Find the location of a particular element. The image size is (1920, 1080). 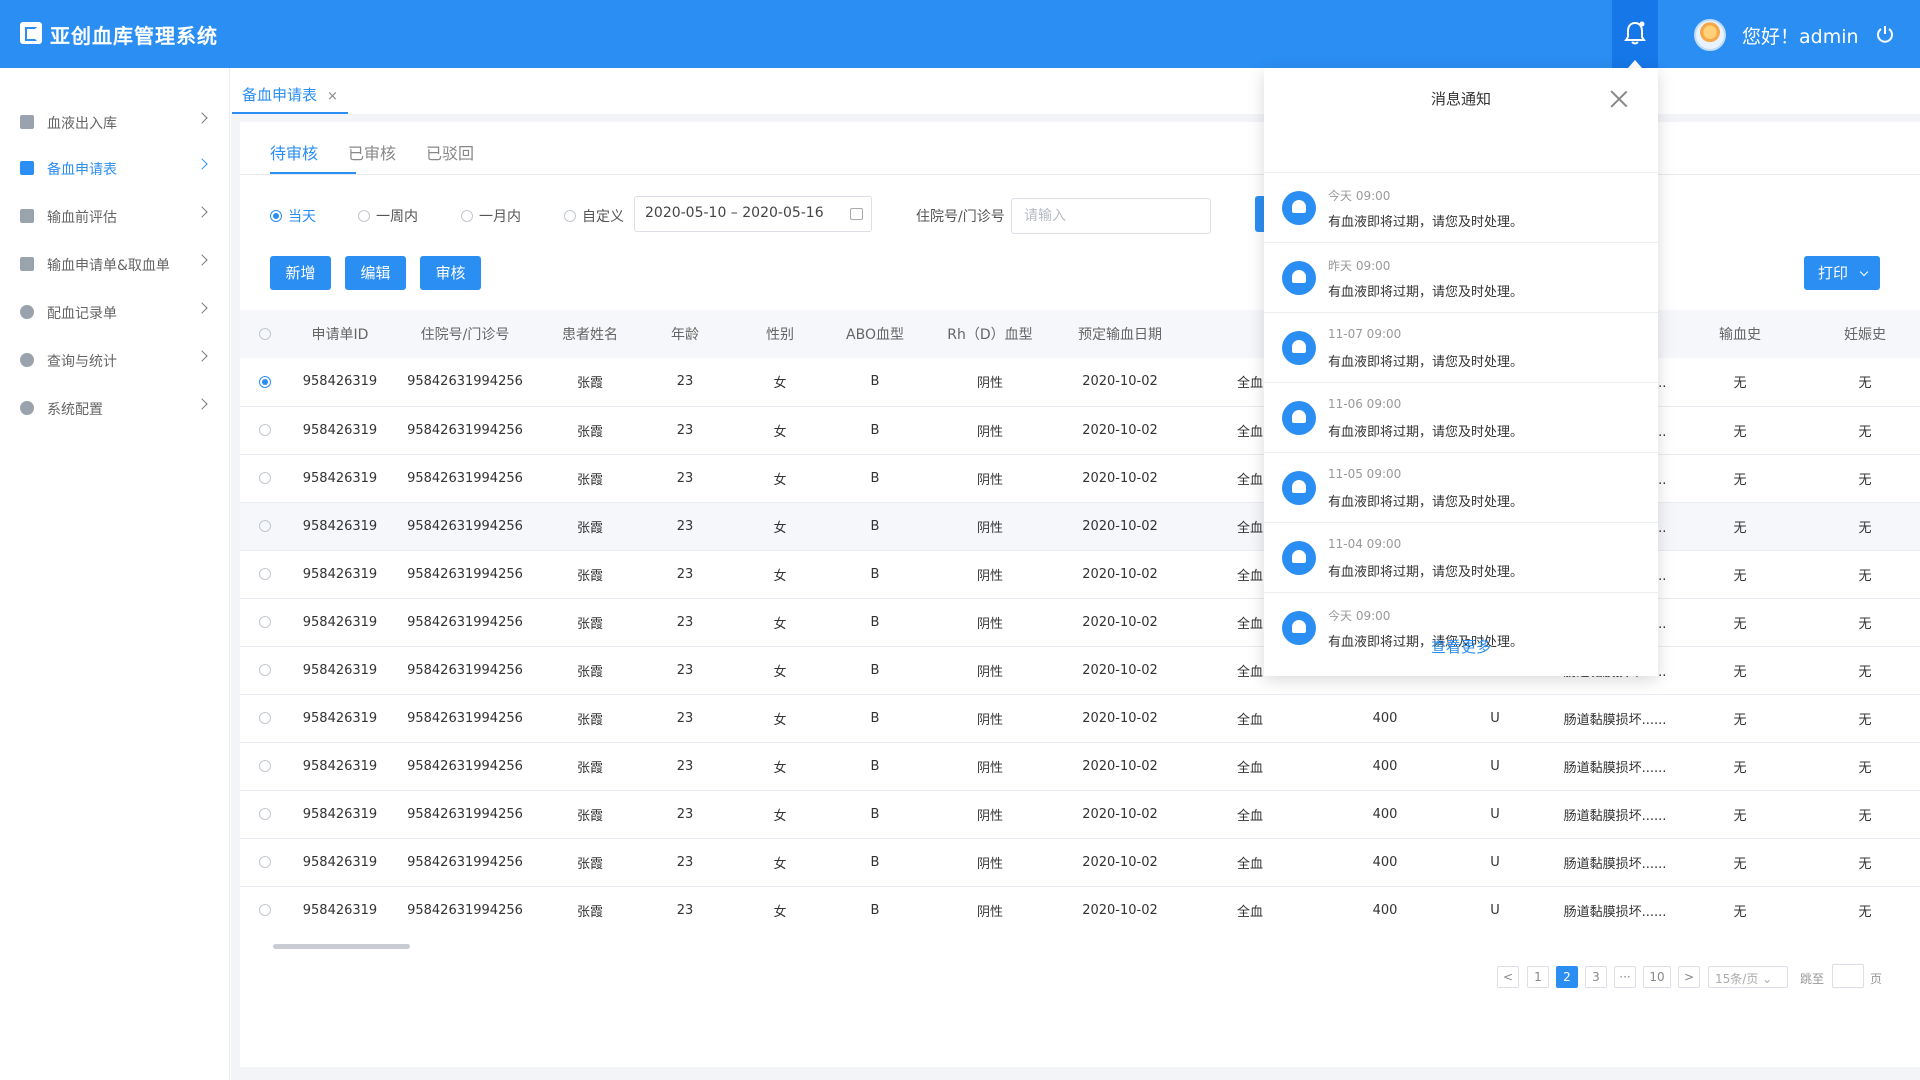

notification-item: 11-05 09:00 有血液即将过期，请您及时处理。 is located at coordinates (1461, 487).